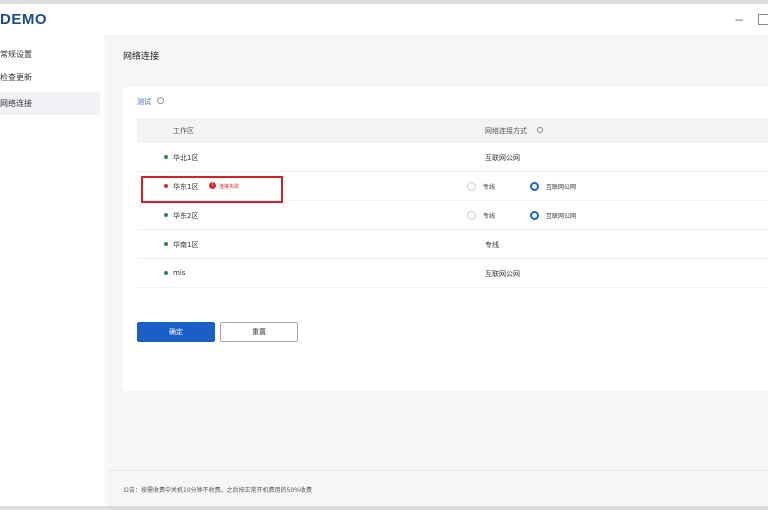 The width and height of the screenshot is (768, 510). What do you see at coordinates (492, 245) in the screenshot?
I see `connection-method: 专线` at bounding box center [492, 245].